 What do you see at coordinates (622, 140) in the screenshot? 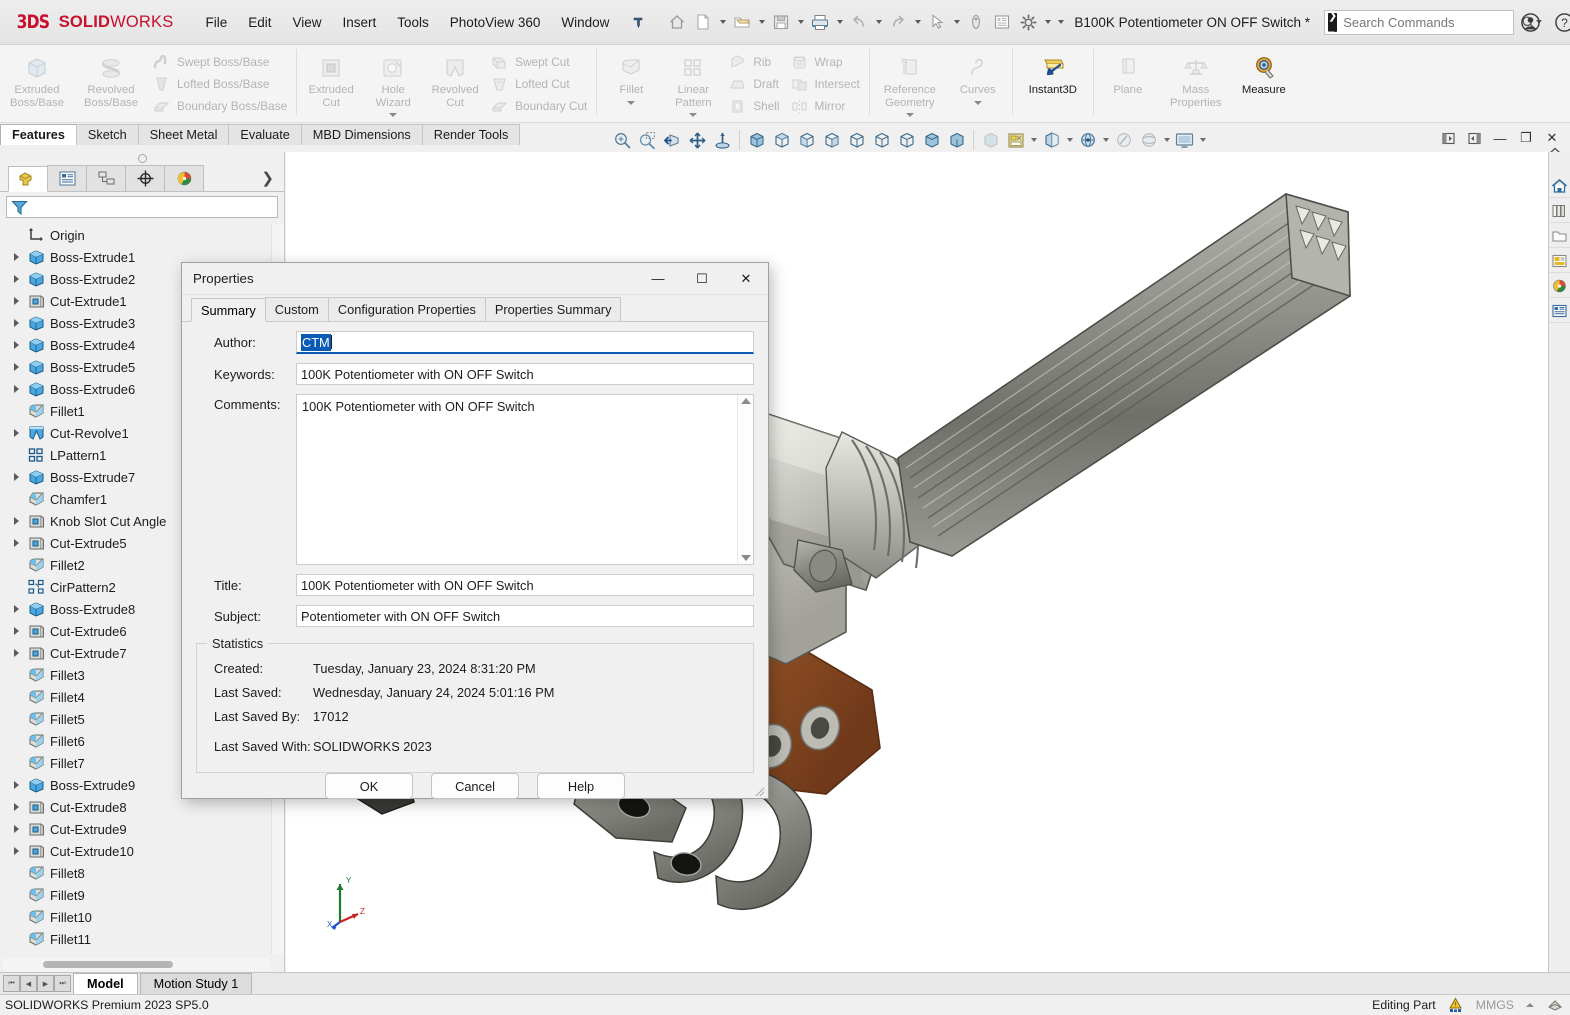
I see `zoom-to-fit-icon` at bounding box center [622, 140].